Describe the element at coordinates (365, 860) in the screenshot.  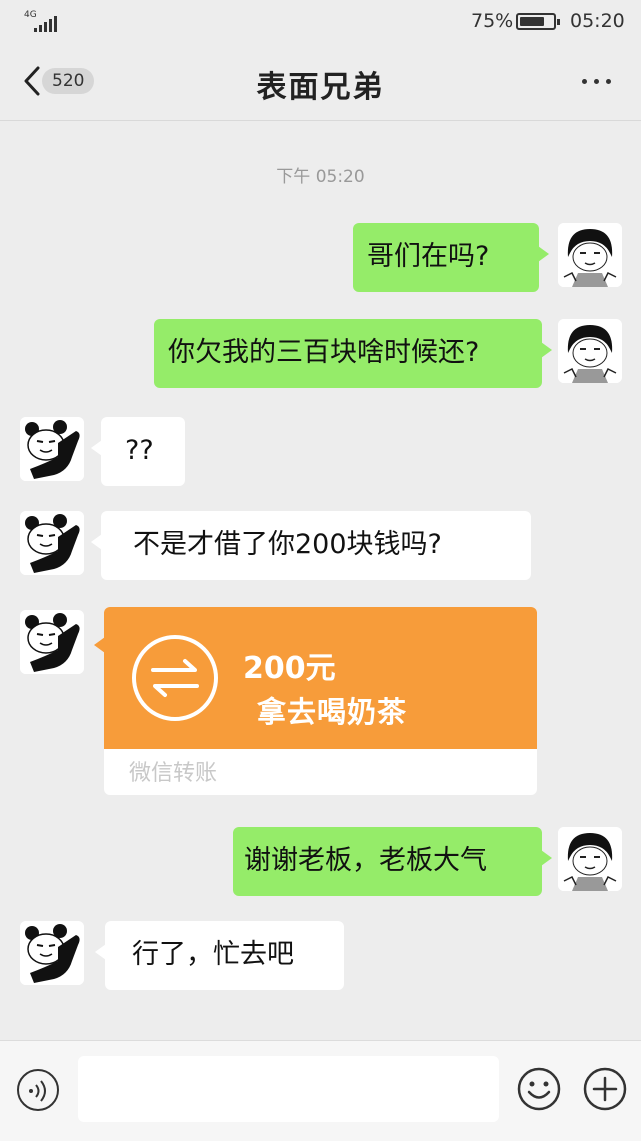
I see `message-text: 谢谢老板，老板大气` at that location.